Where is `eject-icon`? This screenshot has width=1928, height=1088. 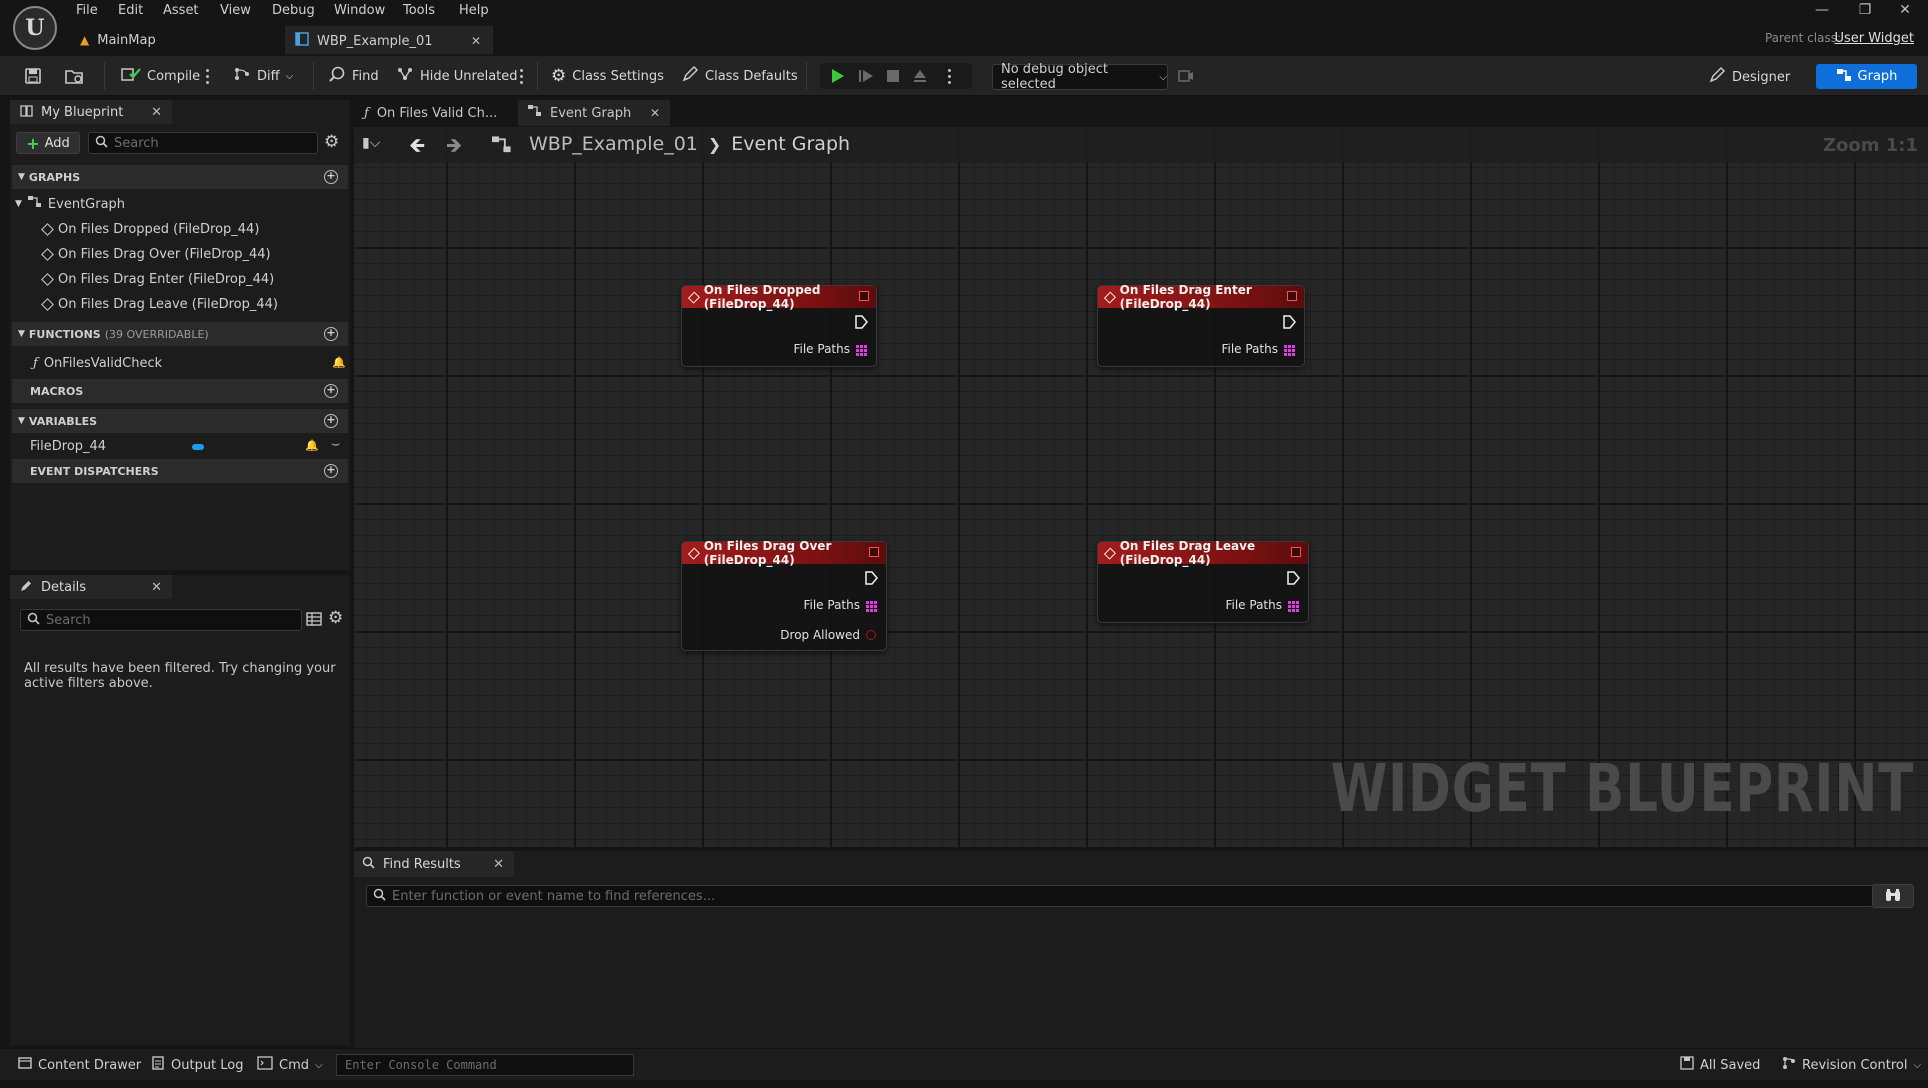 eject-icon is located at coordinates (920, 76).